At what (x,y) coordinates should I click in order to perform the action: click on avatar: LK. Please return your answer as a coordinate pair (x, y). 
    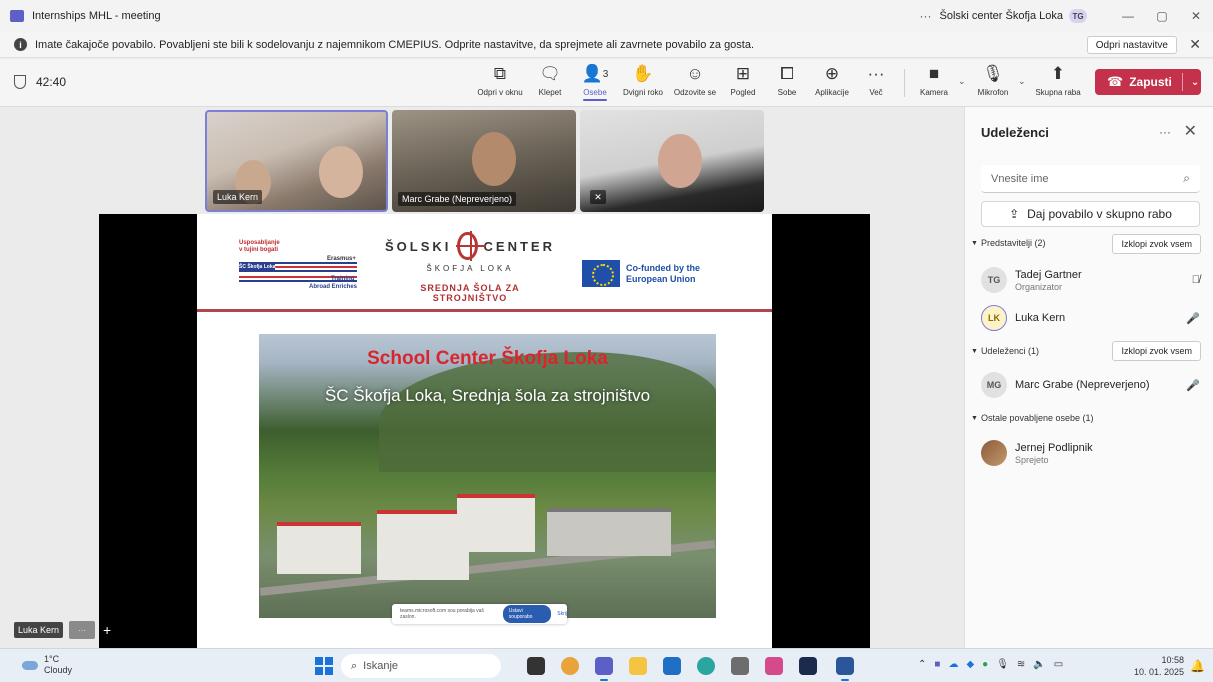
    Looking at the image, I should click on (994, 318).